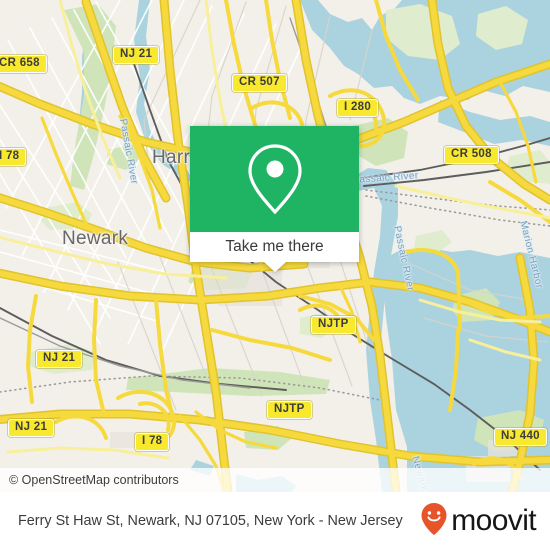 The height and width of the screenshot is (550, 550). I want to click on location-pin-icon, so click(275, 179).